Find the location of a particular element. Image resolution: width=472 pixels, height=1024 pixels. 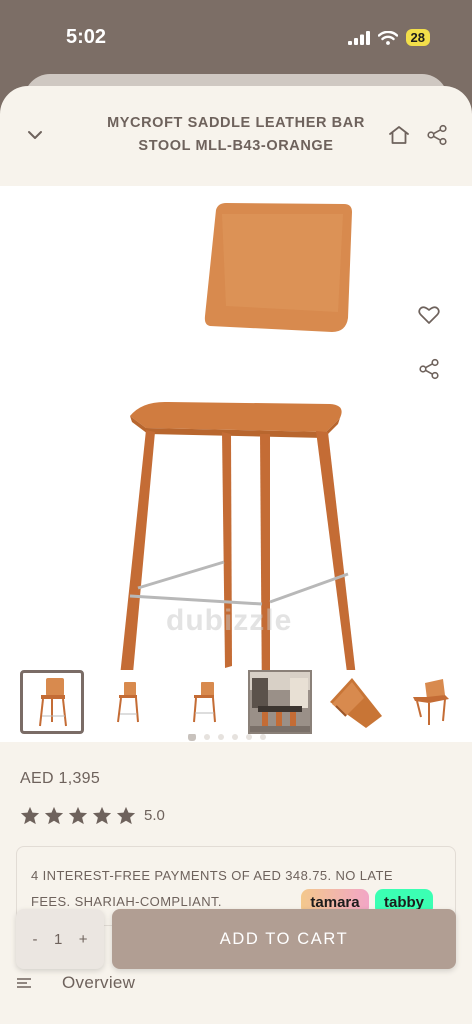

overview-section: Overview is located at coordinates (236, 983).